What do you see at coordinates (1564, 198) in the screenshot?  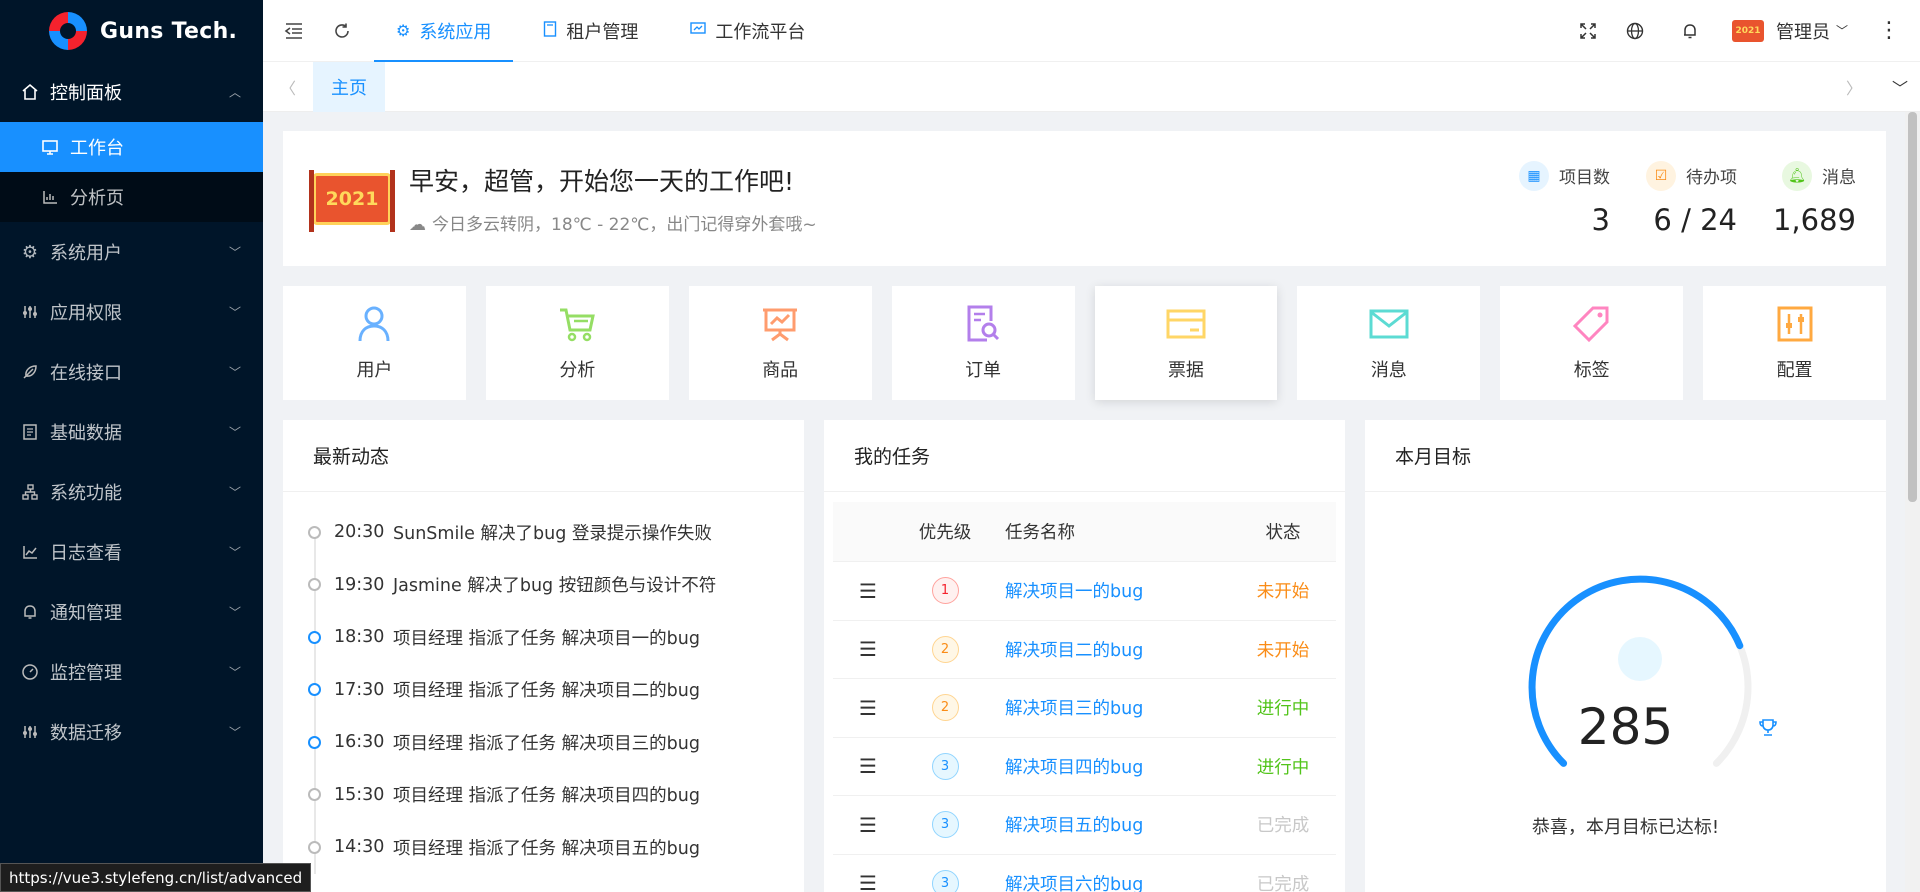 I see `stat-projects: ▦ 项目数 3` at bounding box center [1564, 198].